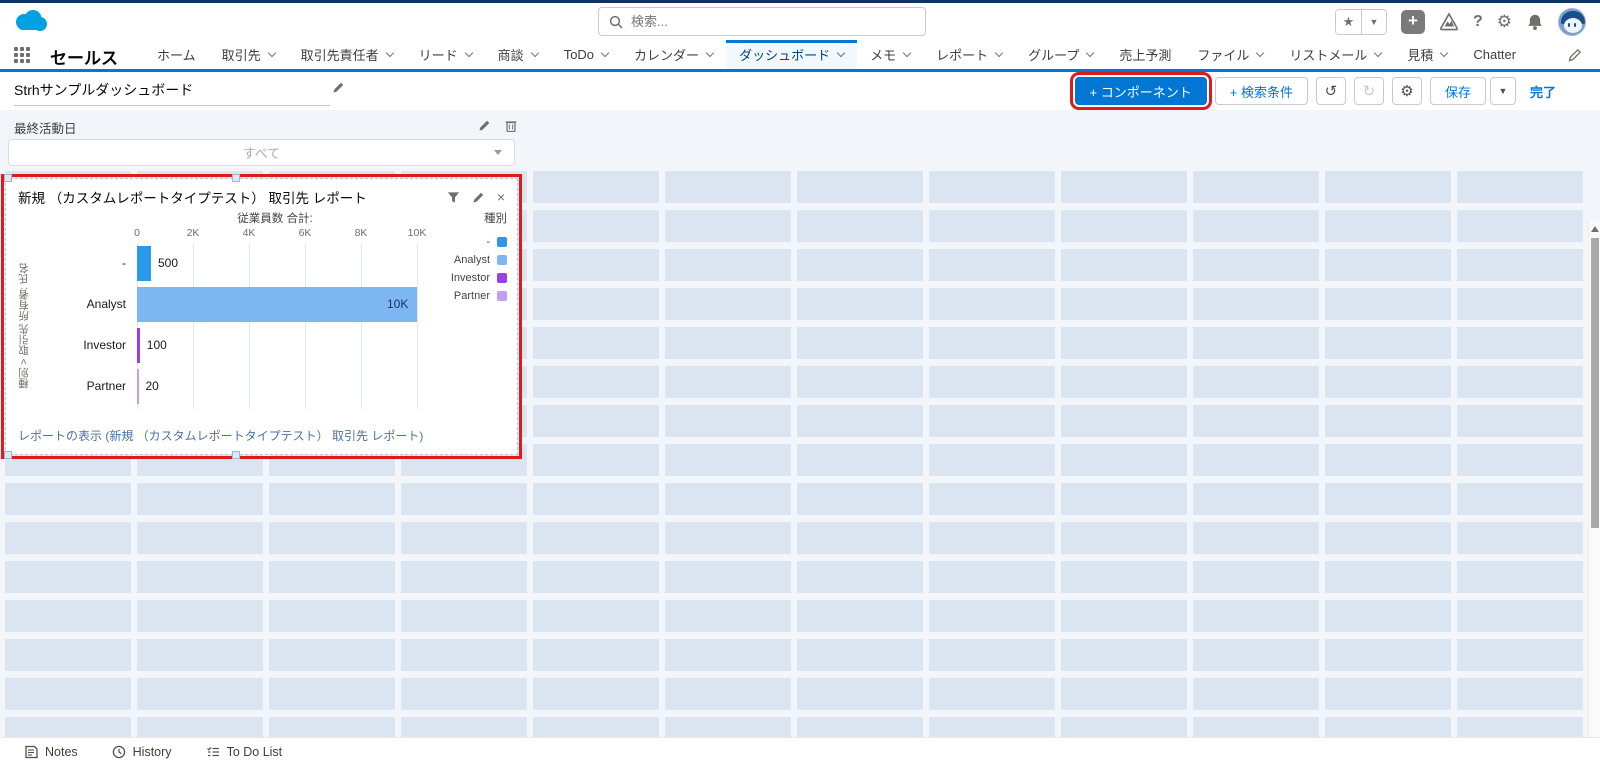 This screenshot has width=1600, height=766. What do you see at coordinates (495, 219) in the screenshot?
I see `legend-title: 種別` at bounding box center [495, 219].